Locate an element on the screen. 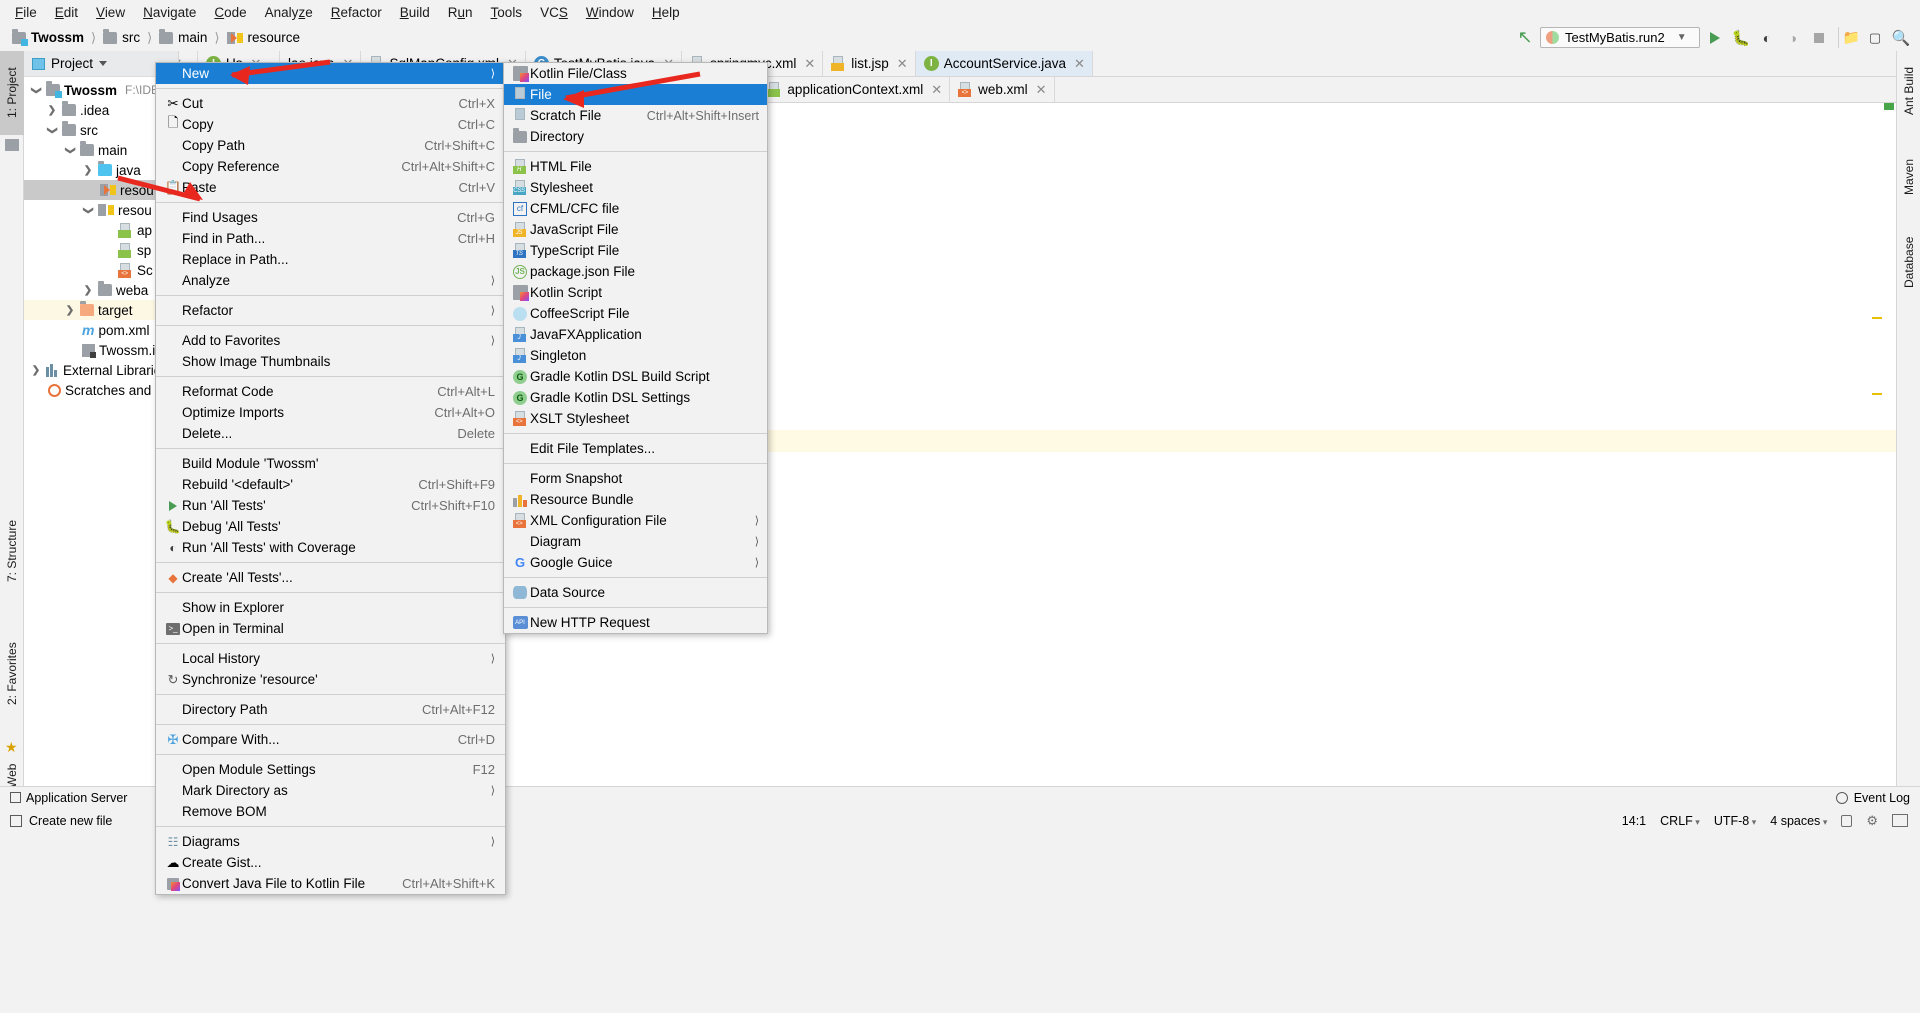  context-menu-item-cut: ✂ Cut Ctrl+X is located at coordinates (330, 103).